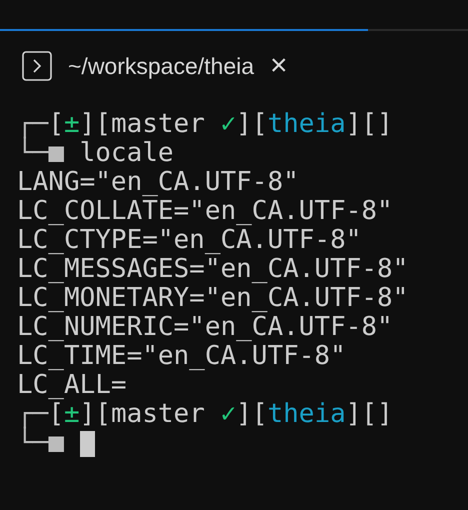 This screenshot has width=468, height=510. Describe the element at coordinates (158, 182) in the screenshot. I see `output-line: LANG="en_CA.UTF-8"` at that location.